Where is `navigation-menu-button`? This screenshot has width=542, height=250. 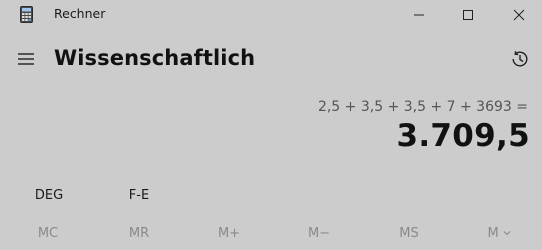 navigation-menu-button is located at coordinates (26, 60).